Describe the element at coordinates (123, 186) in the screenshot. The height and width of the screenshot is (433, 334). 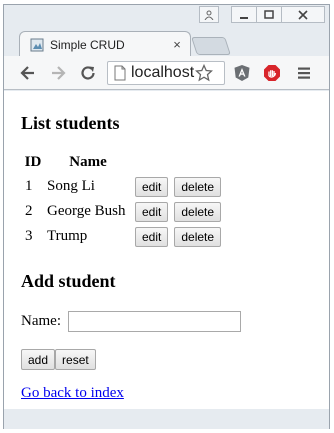
I see `table-row: 1 Song Li edit delete` at that location.